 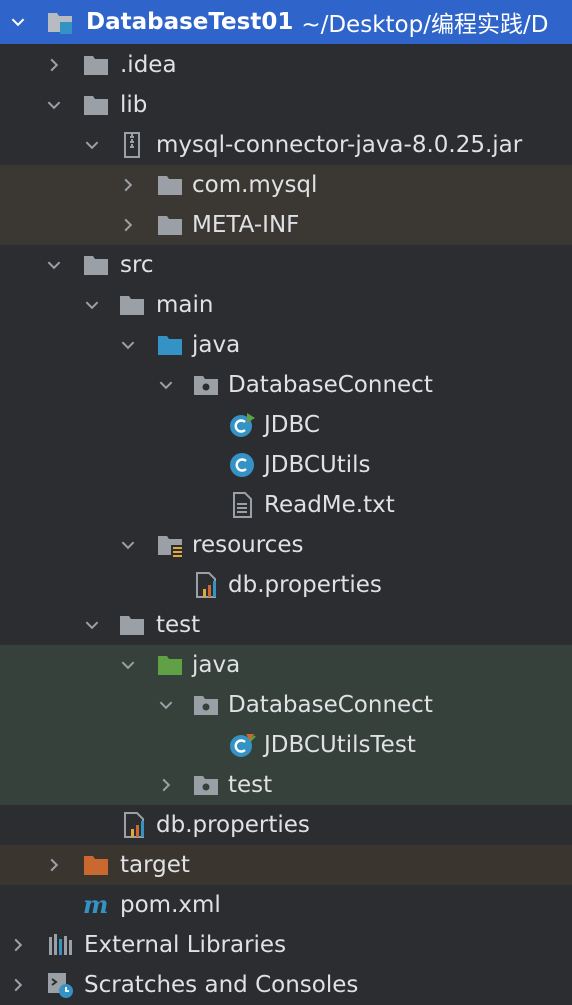 I want to click on module-folder-icon, so click(x=60, y=22).